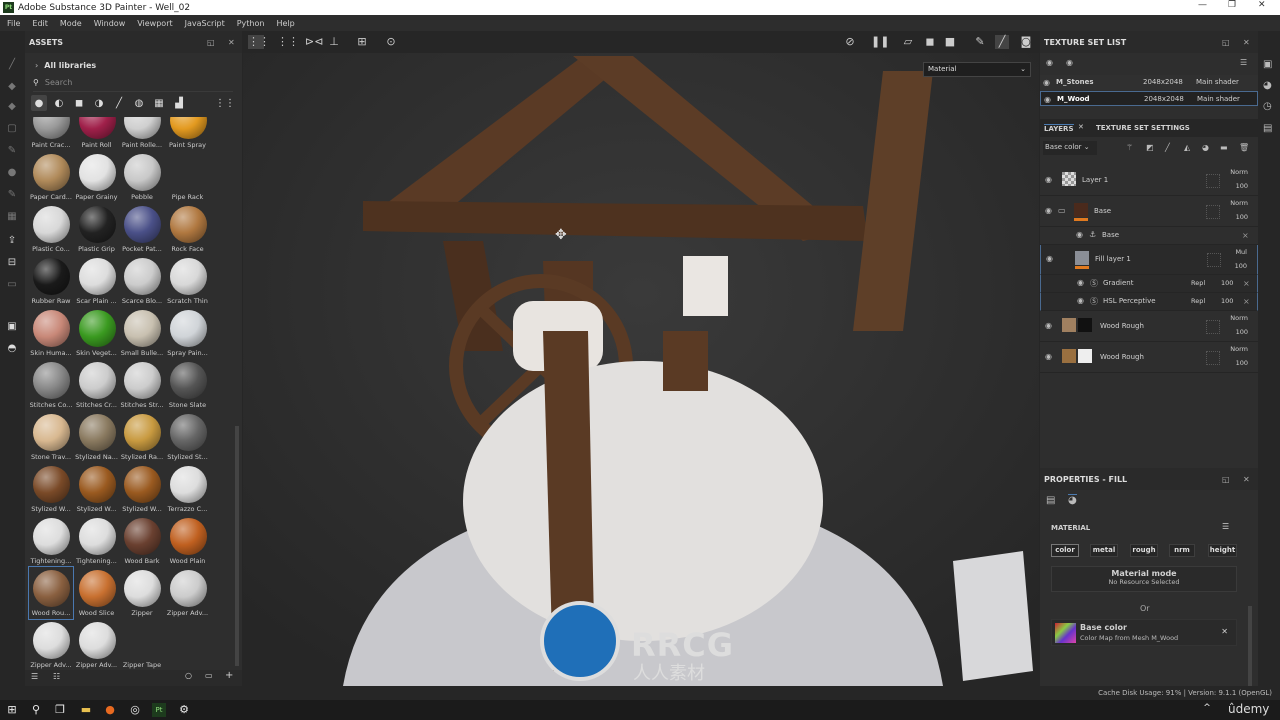 This screenshot has height=720, width=1280. What do you see at coordinates (139, 103) in the screenshot?
I see `particles-icon: ◍` at bounding box center [139, 103].